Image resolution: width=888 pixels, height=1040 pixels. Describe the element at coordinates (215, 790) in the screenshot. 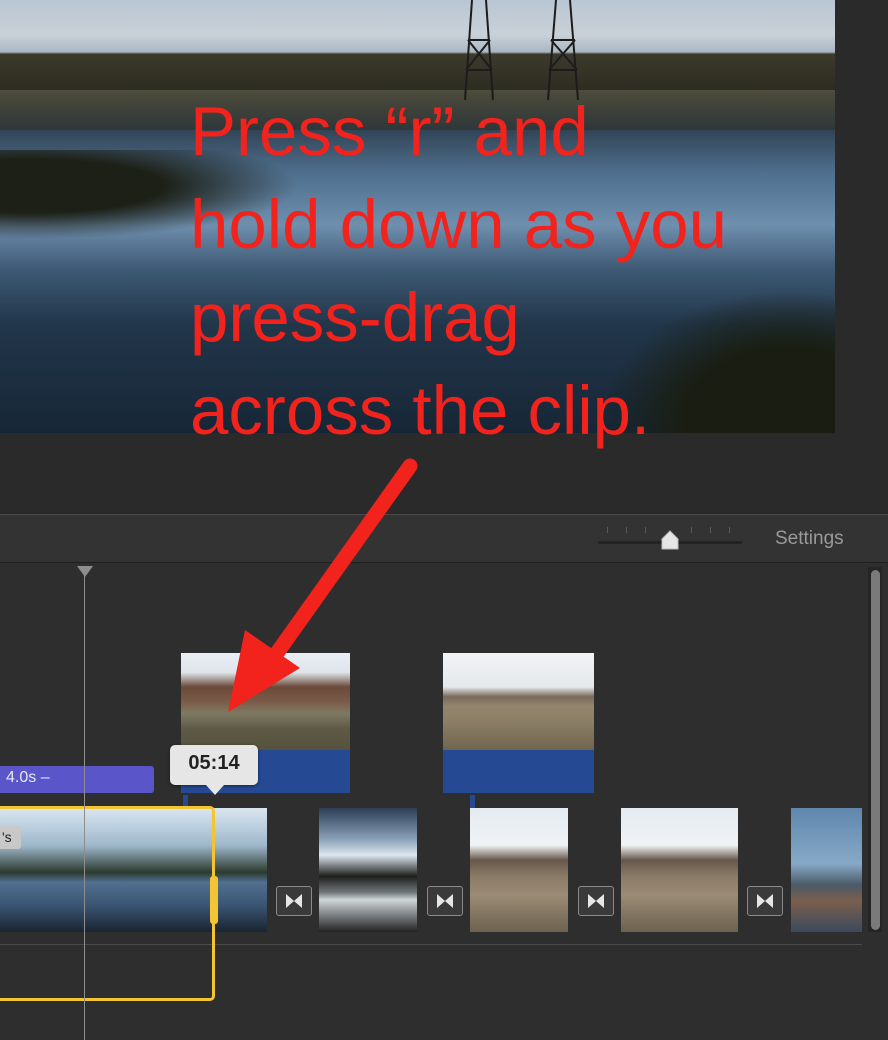

I see `tooltip-pointer` at that location.